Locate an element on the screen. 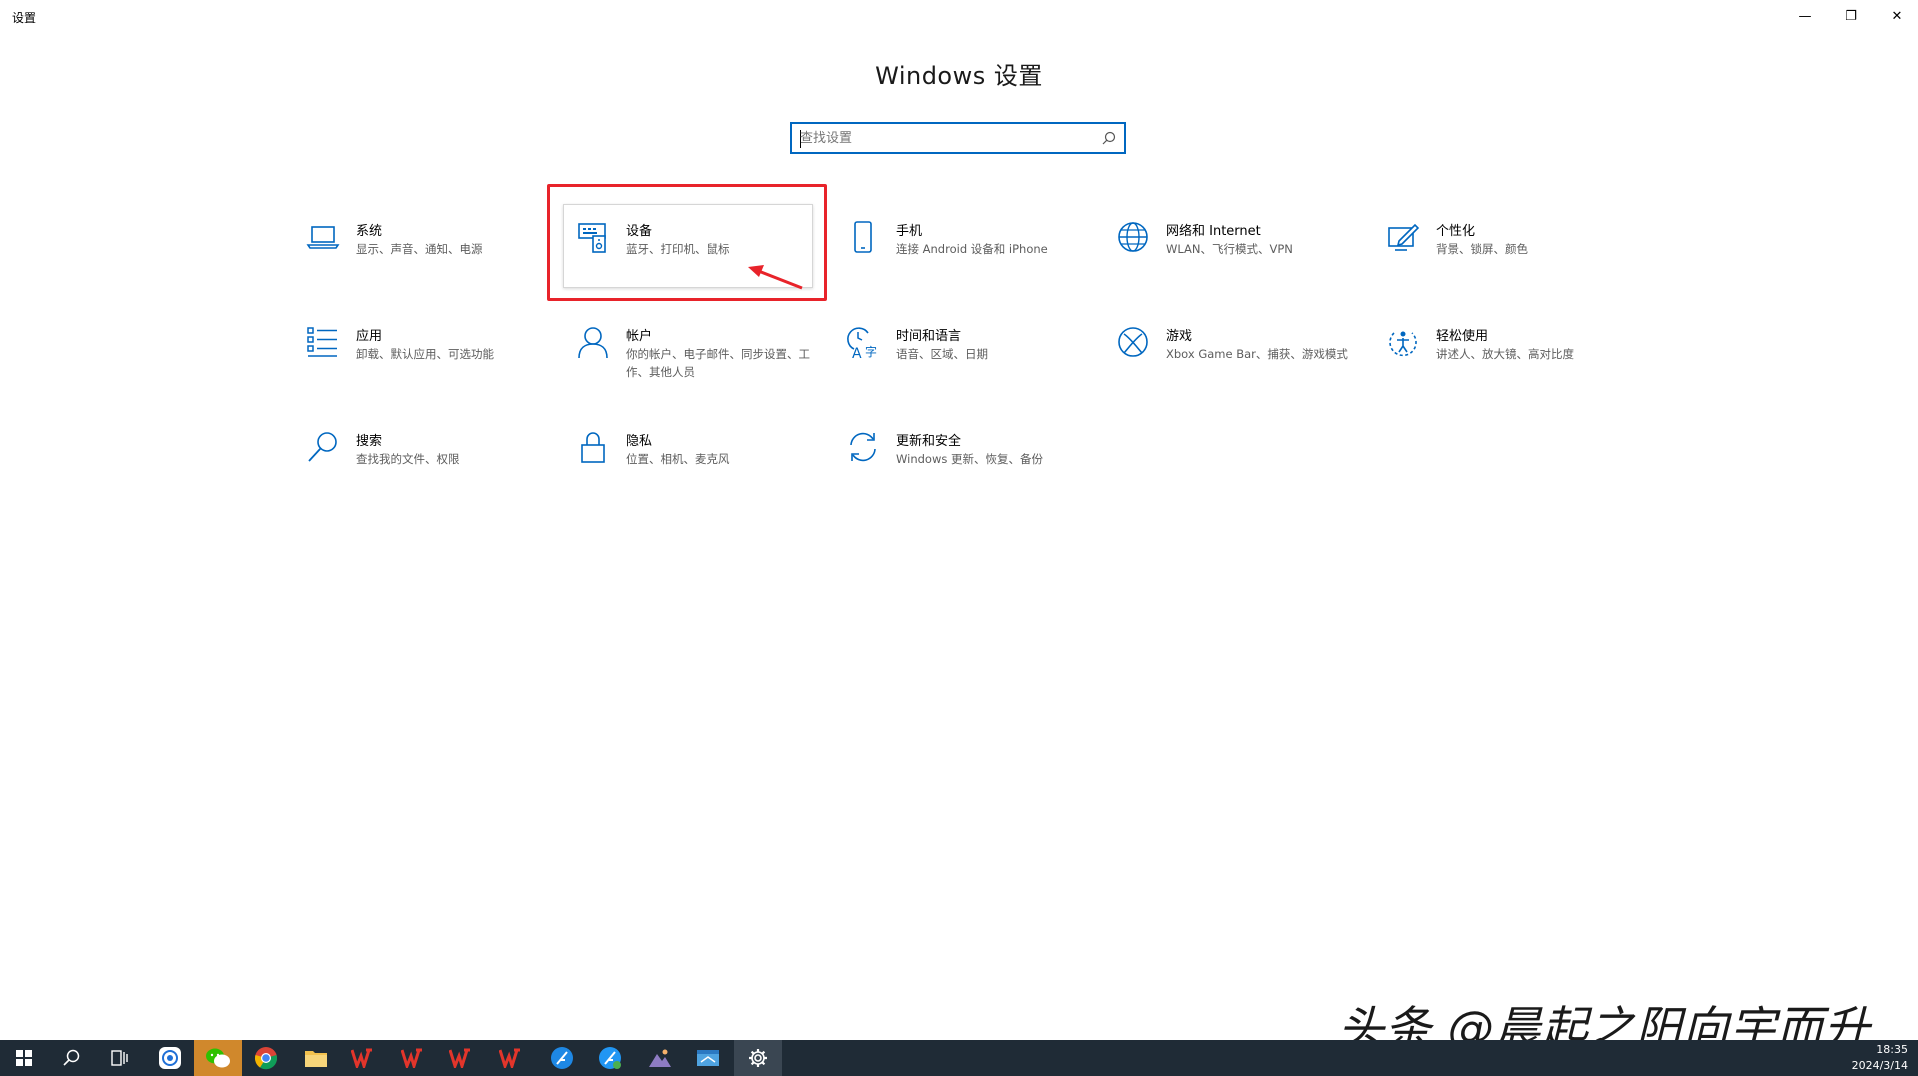 The height and width of the screenshot is (1076, 1918). refresh-icon is located at coordinates (863, 447).